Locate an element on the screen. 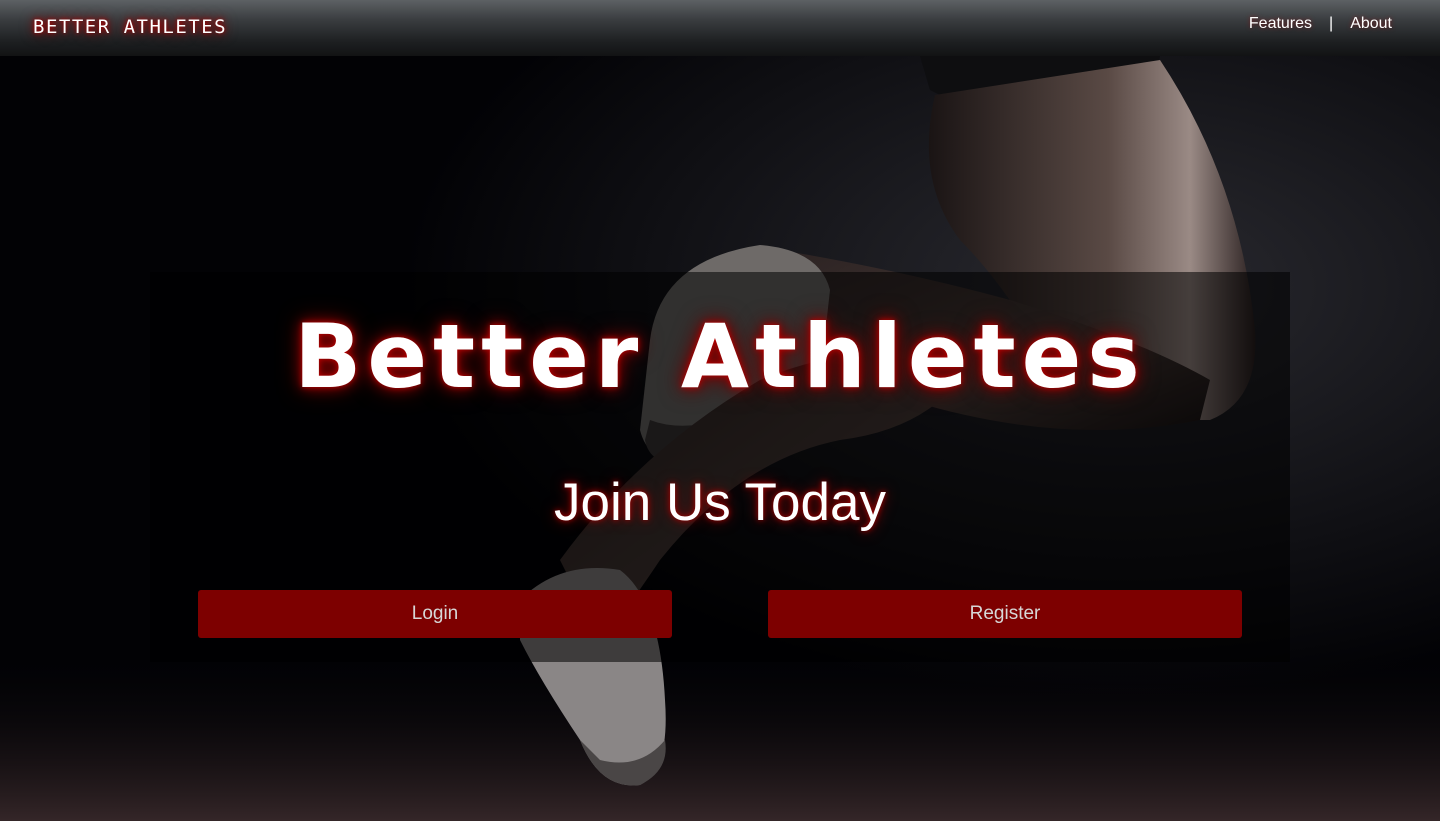 The width and height of the screenshot is (1440, 821). register-button: Register is located at coordinates (1005, 614).